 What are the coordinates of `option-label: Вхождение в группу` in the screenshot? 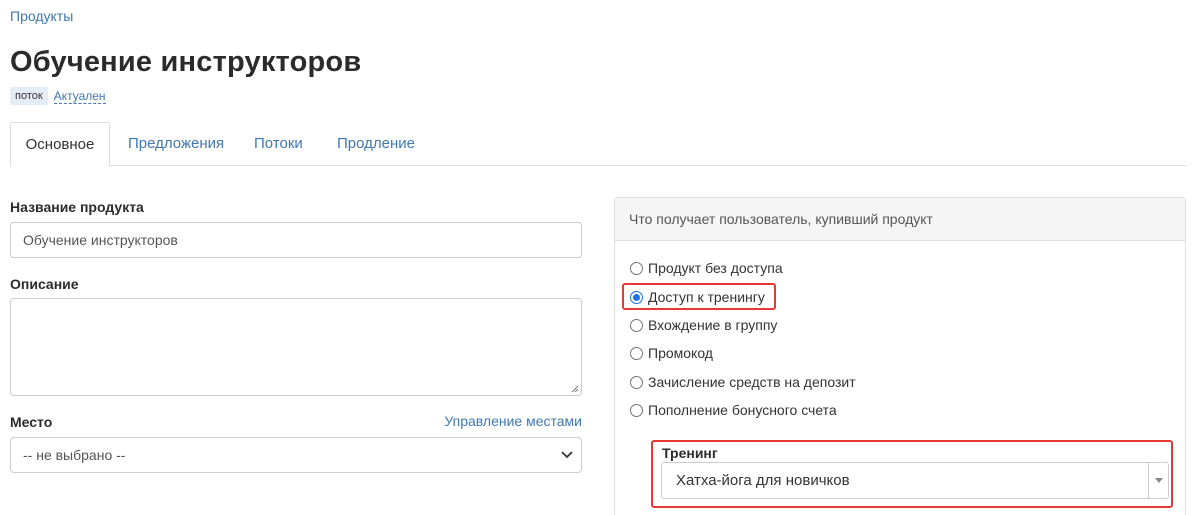 It's located at (713, 325).